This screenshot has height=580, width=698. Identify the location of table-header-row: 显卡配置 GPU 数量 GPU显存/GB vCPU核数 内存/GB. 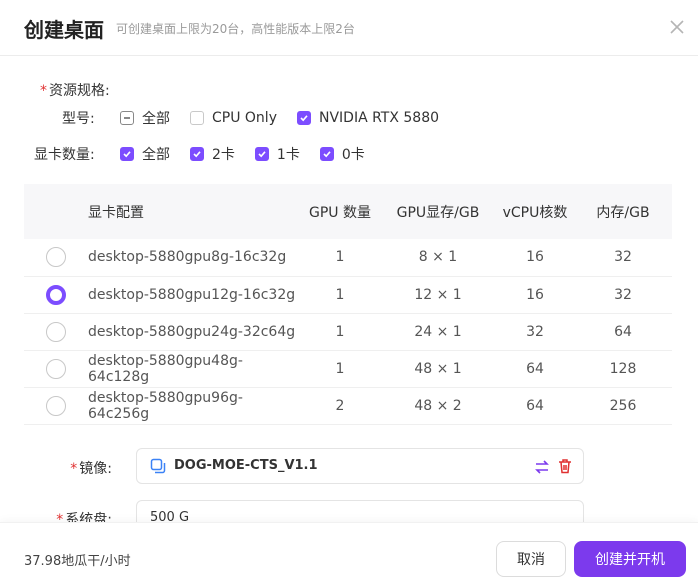
(348, 211).